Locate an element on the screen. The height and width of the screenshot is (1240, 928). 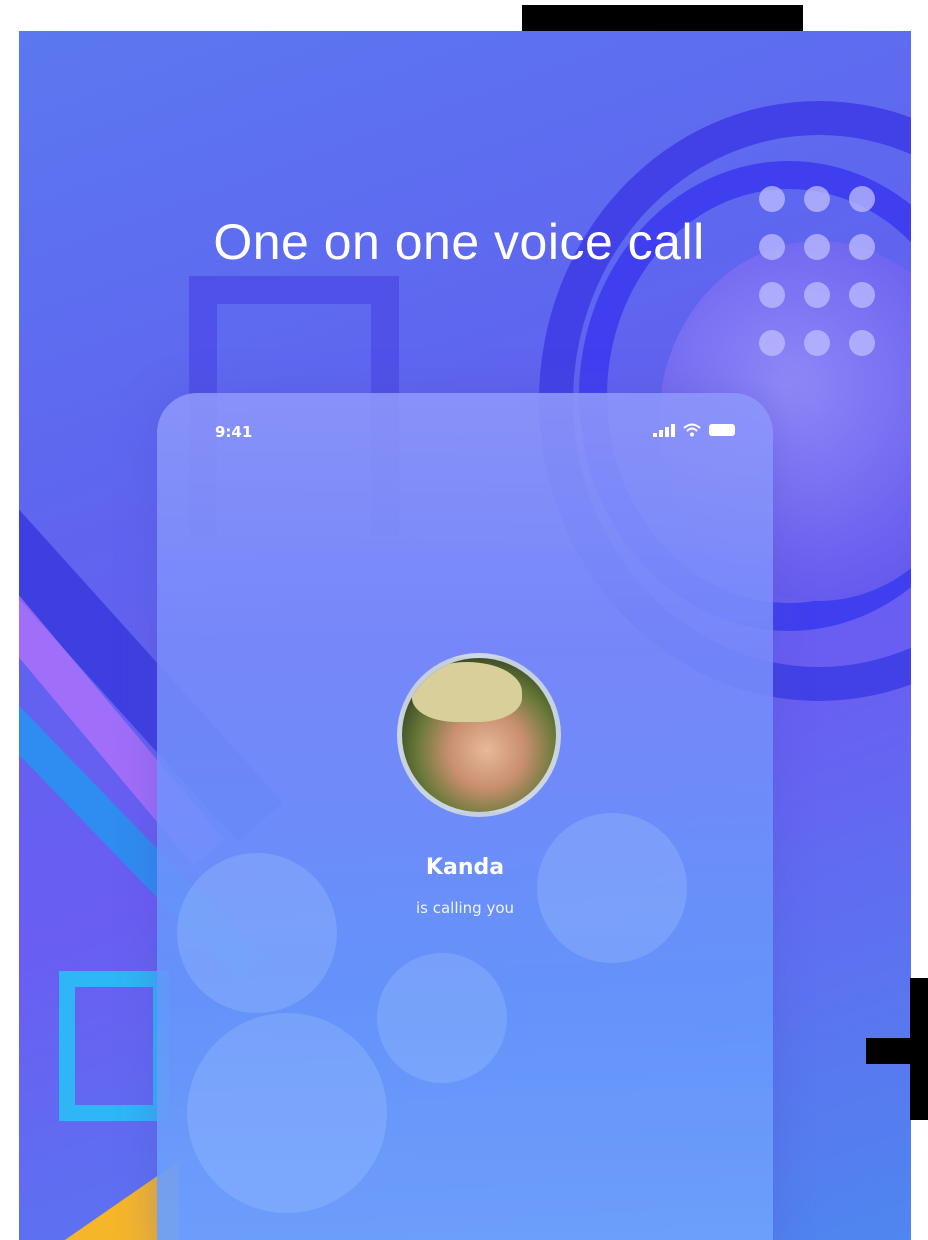
caller-status: is calling you is located at coordinates (465, 908).